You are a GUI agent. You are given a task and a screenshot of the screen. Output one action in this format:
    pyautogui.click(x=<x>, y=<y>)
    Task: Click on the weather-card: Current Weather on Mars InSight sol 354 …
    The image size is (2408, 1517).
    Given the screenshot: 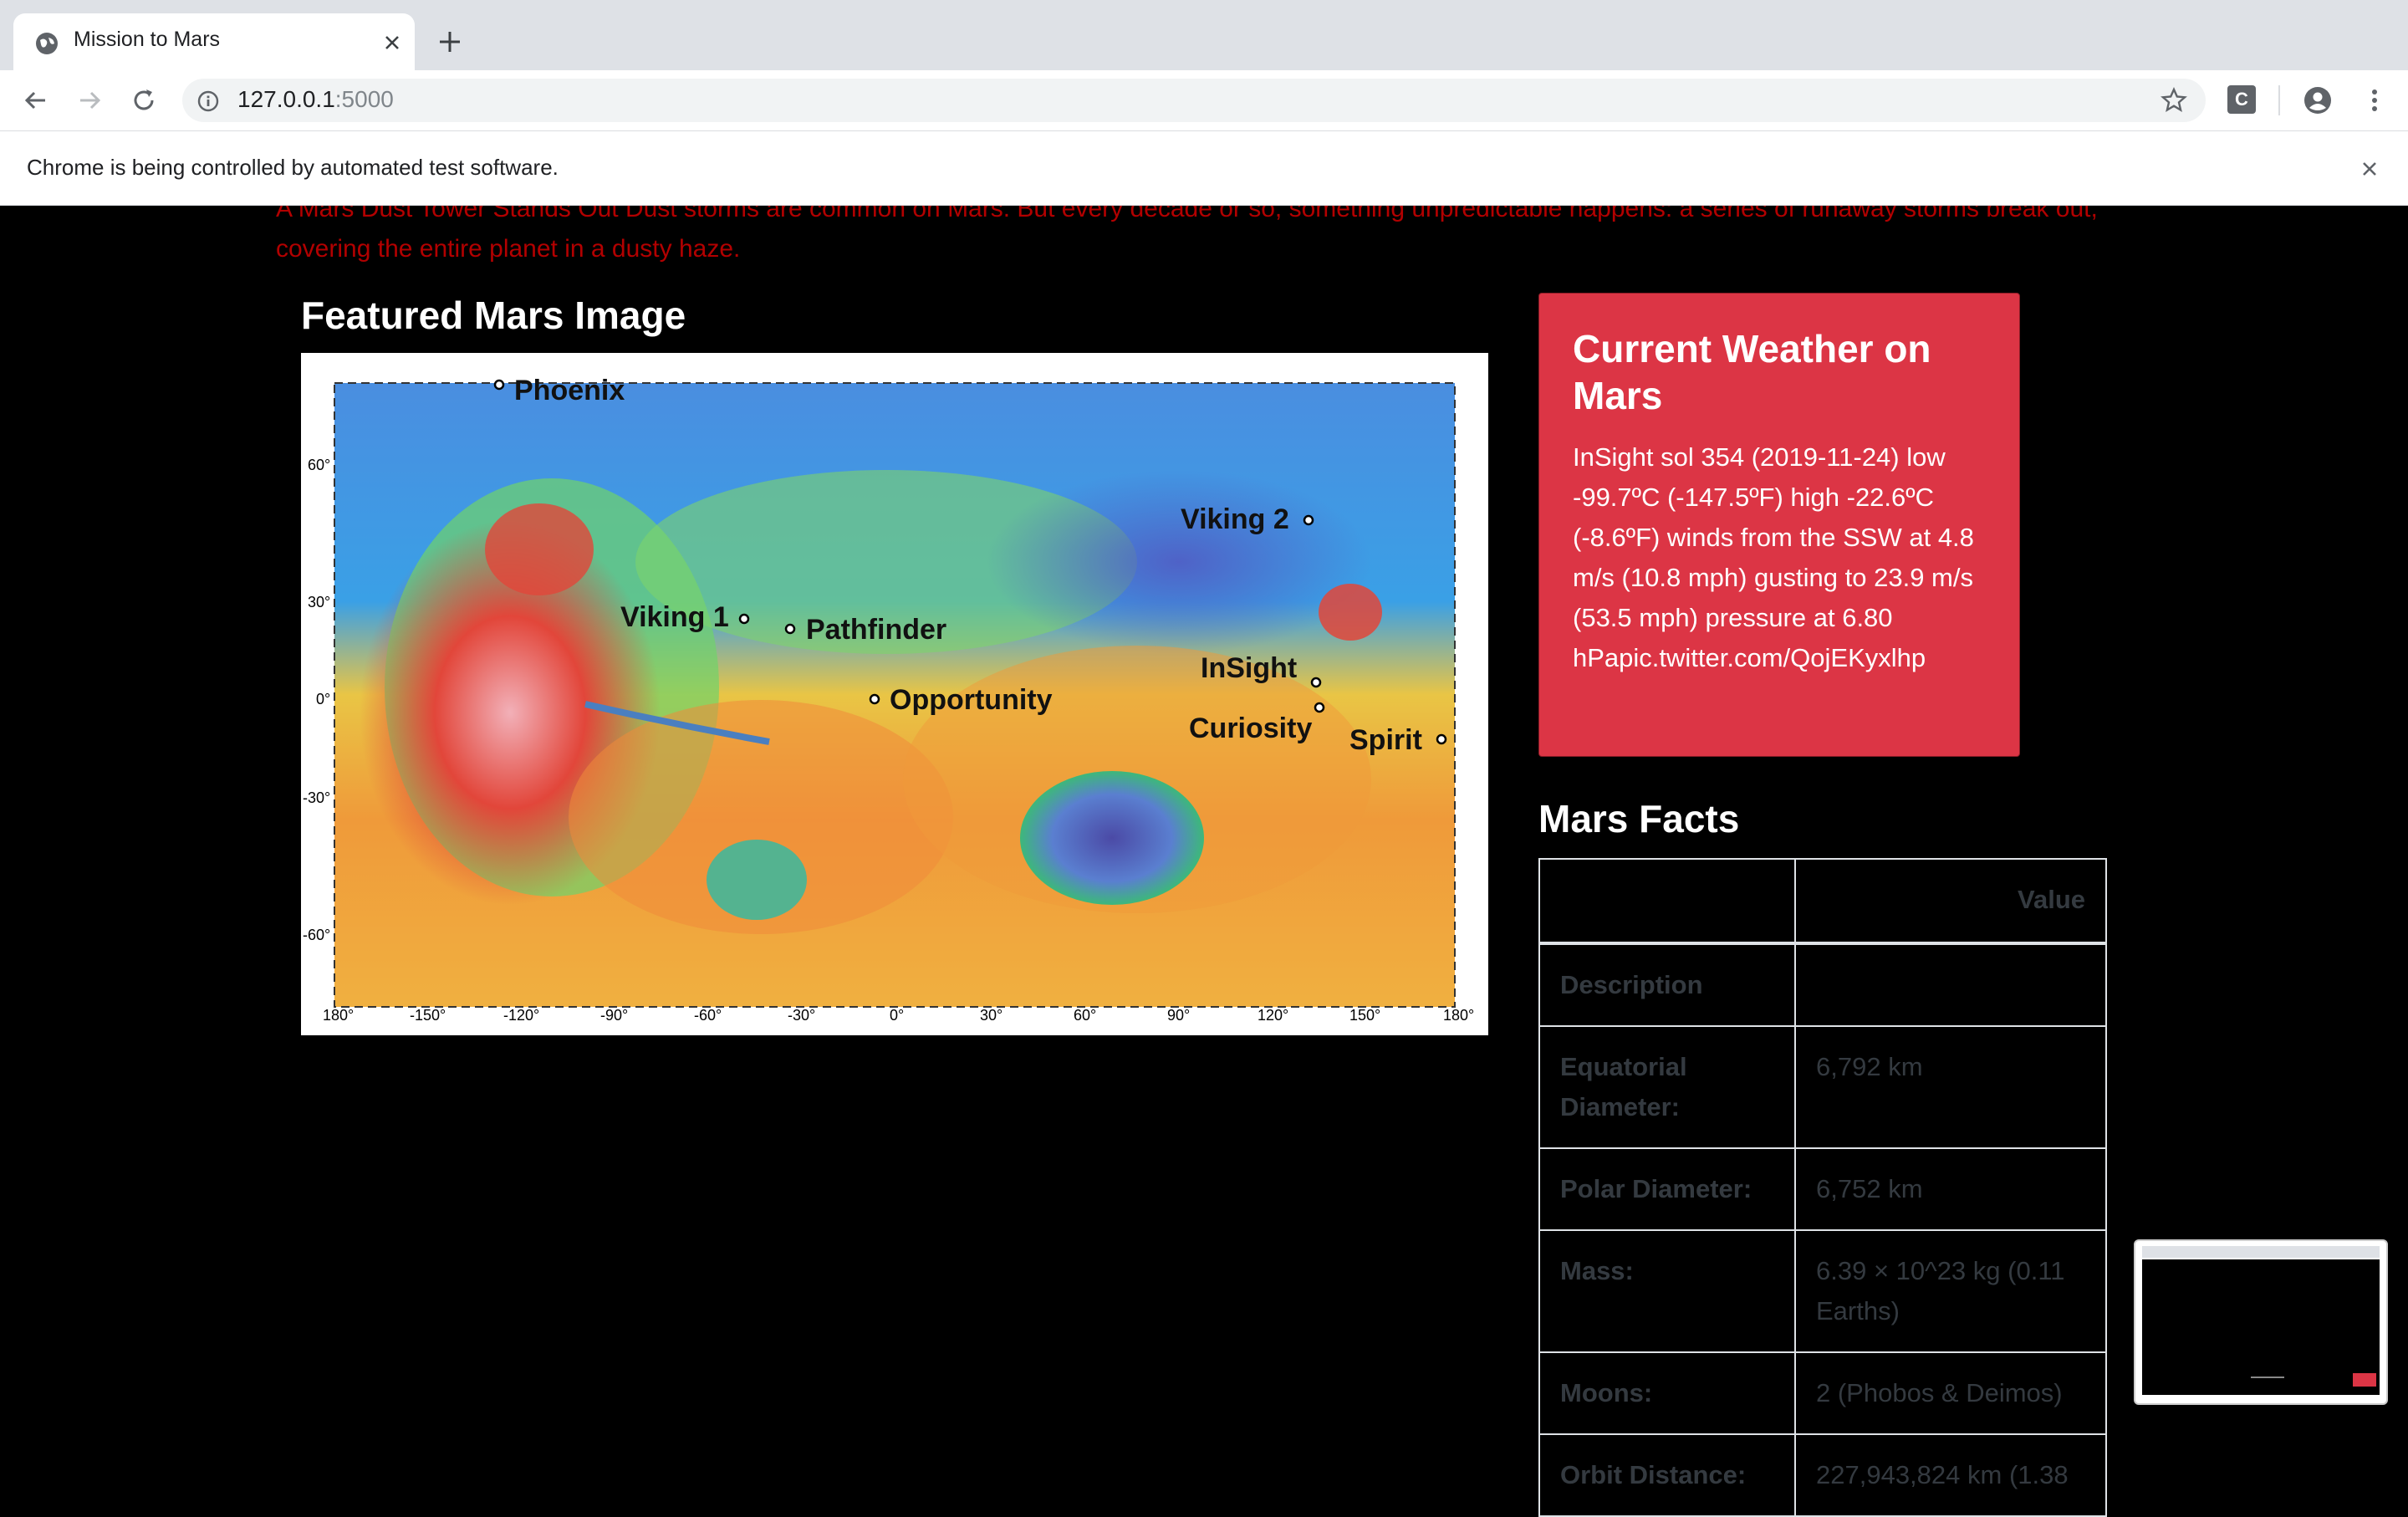 What is the action you would take?
    pyautogui.click(x=1779, y=525)
    